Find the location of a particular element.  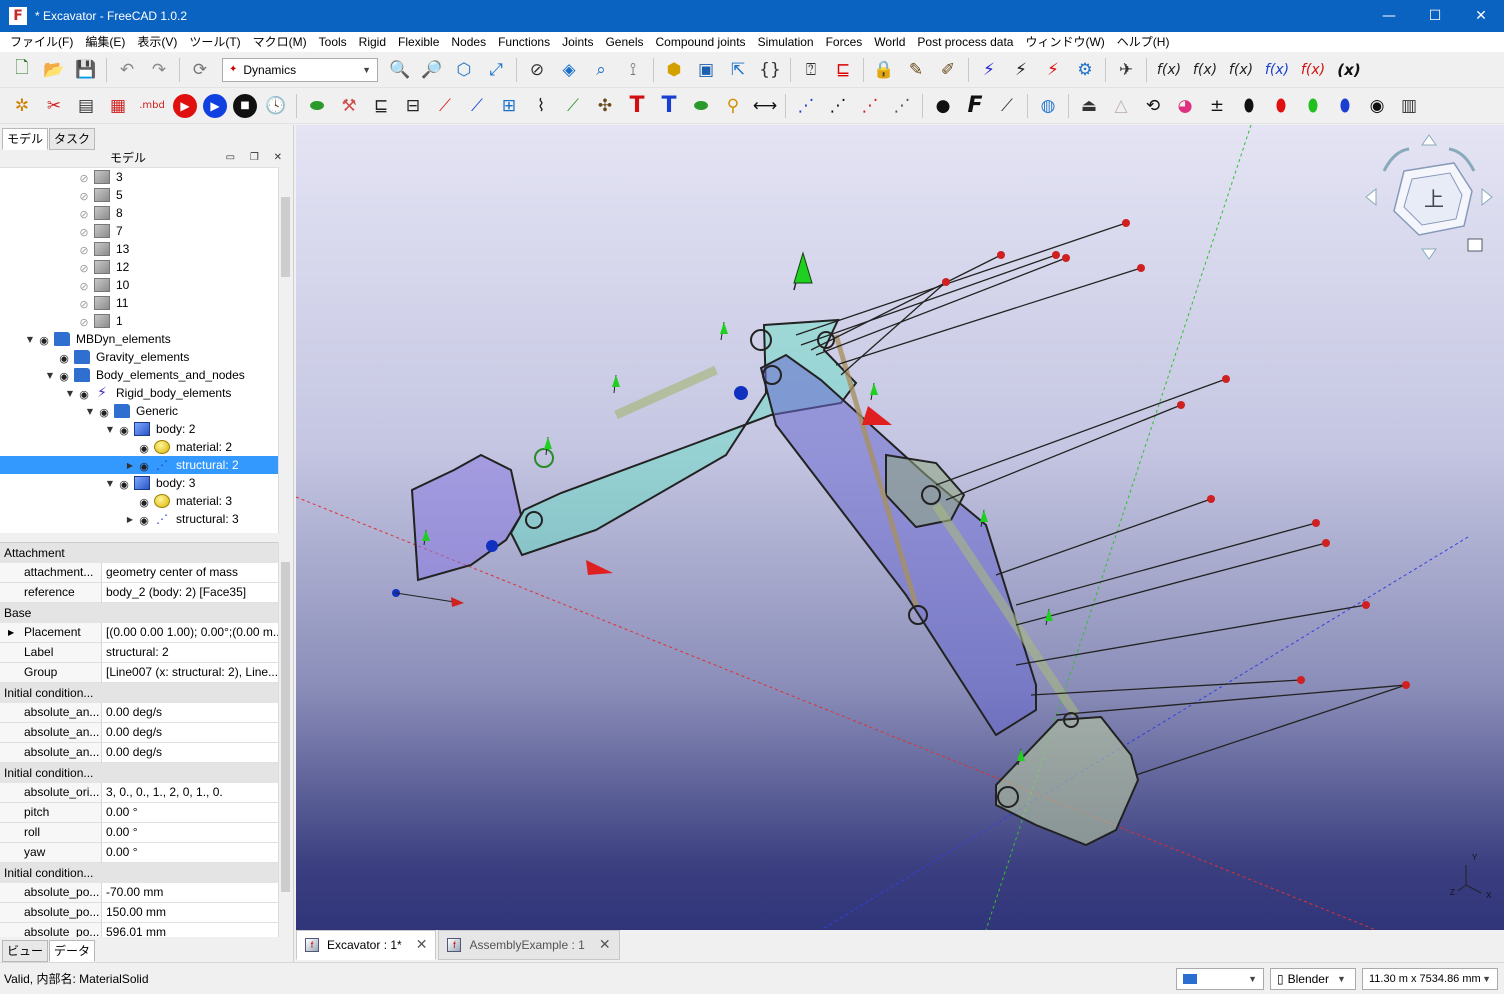

variable-icon: (x) is located at coordinates (1349, 70).